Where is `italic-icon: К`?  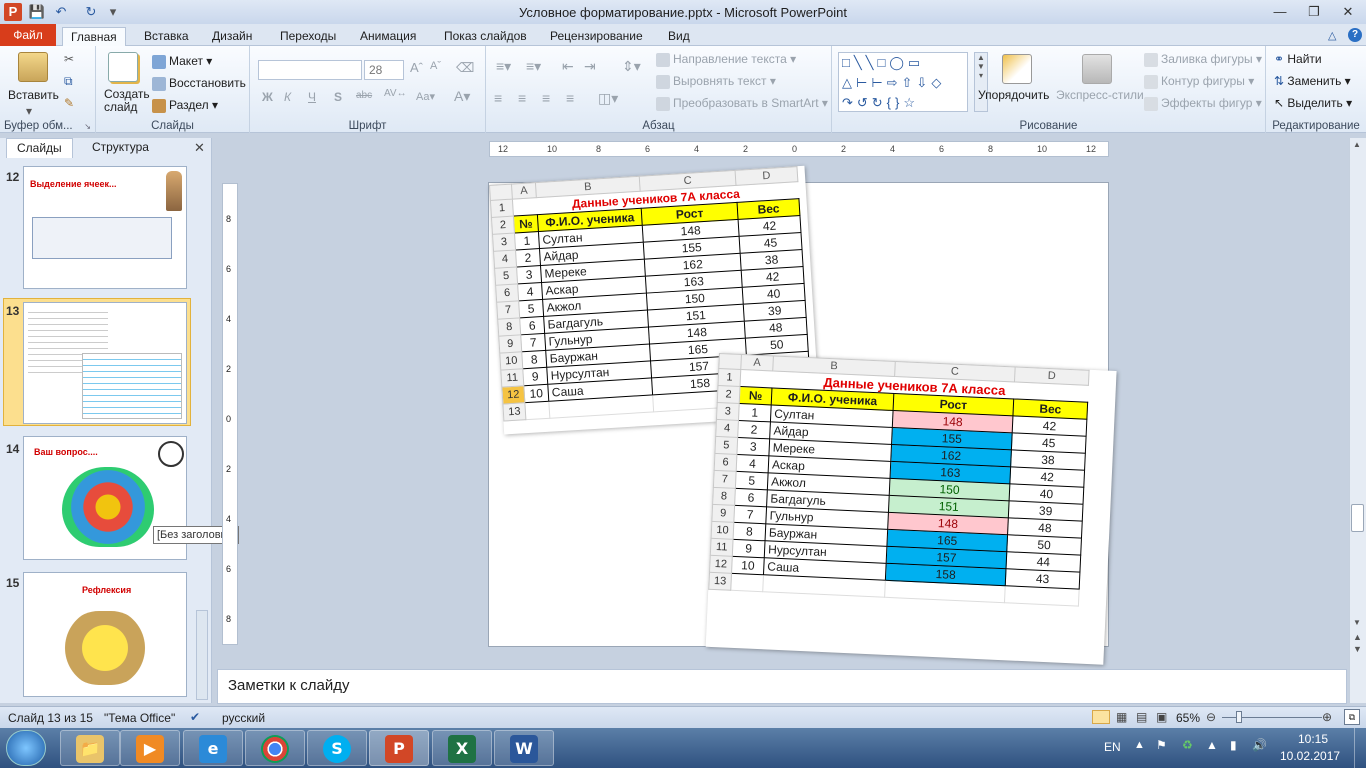 italic-icon: К is located at coordinates (287, 97).